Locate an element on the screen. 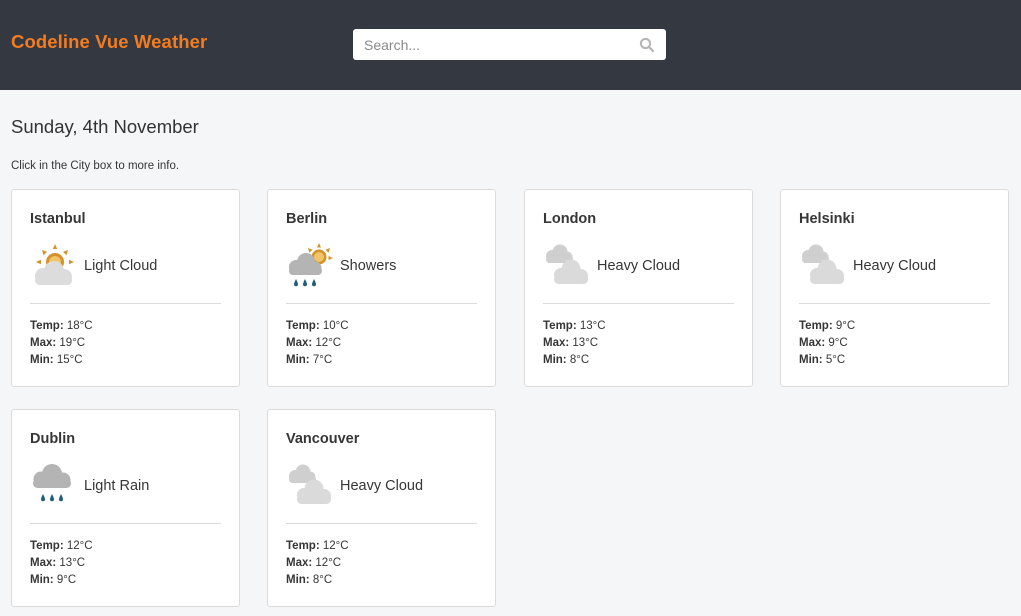  app-brand: Codeline Vue Weather is located at coordinates (109, 42).